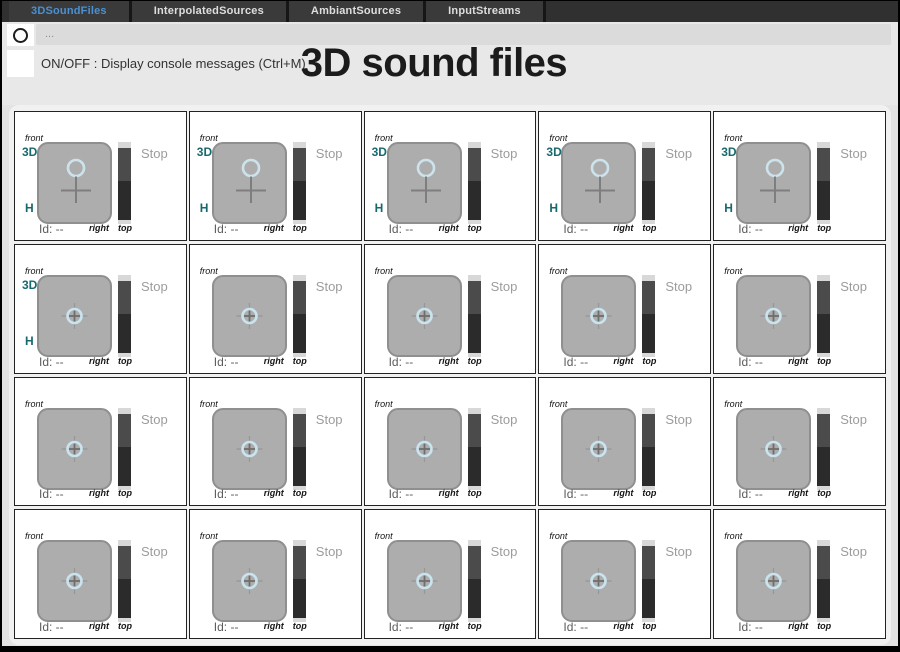 This screenshot has width=900, height=652. What do you see at coordinates (486, 11) in the screenshot?
I see `tab-inputstreams: InputStreams` at bounding box center [486, 11].